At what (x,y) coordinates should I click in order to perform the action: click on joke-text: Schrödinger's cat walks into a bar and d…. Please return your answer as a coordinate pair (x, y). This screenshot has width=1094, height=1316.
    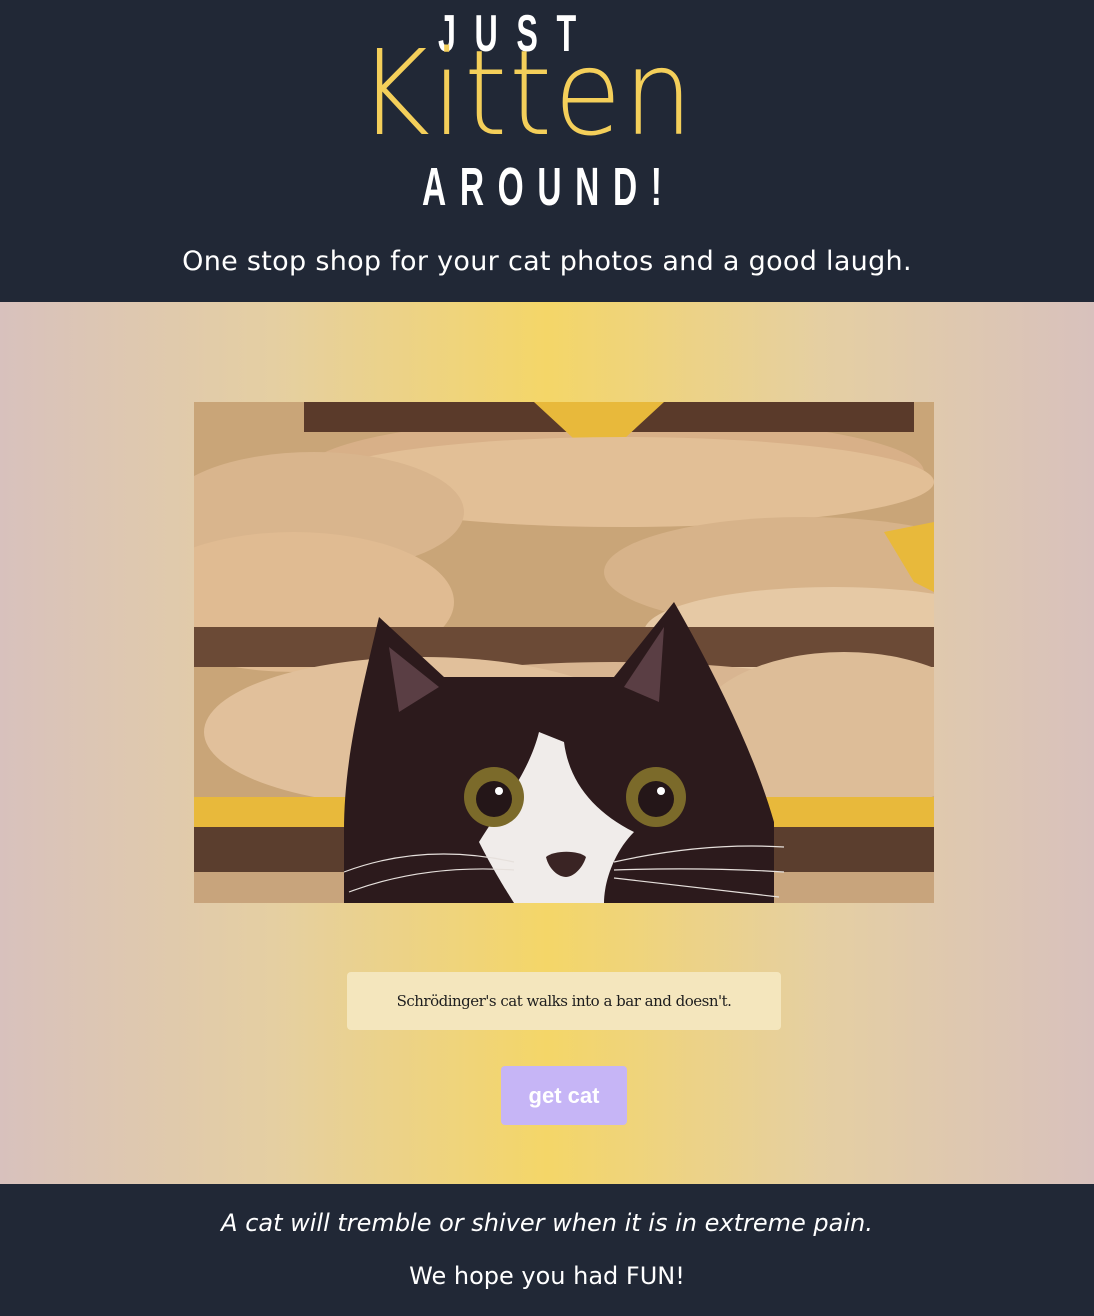
    Looking at the image, I should click on (564, 1001).